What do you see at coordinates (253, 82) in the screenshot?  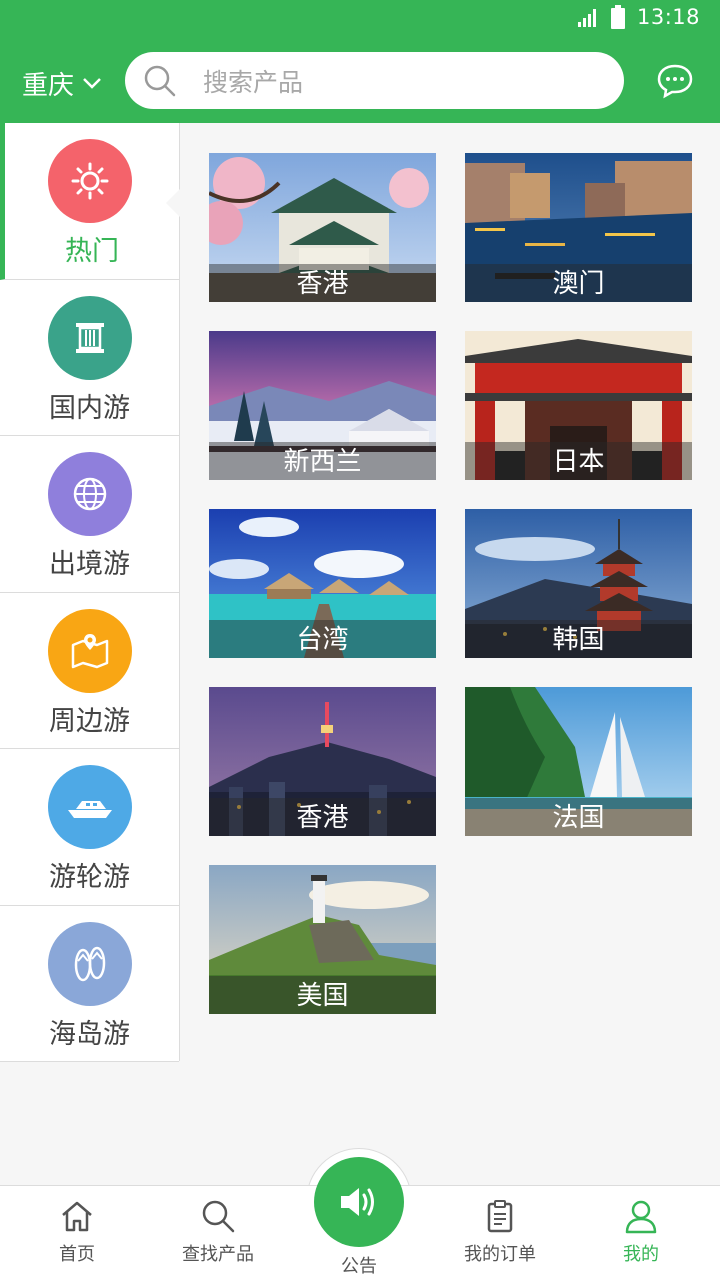 I see `search-placeholder: 搜索产品` at bounding box center [253, 82].